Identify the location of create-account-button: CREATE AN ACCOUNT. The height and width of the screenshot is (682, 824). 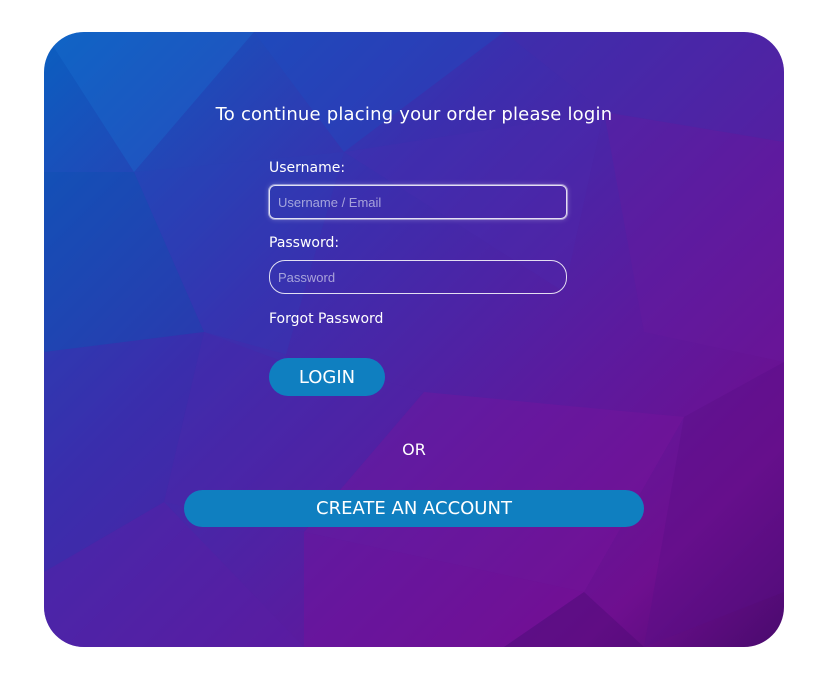
(414, 508).